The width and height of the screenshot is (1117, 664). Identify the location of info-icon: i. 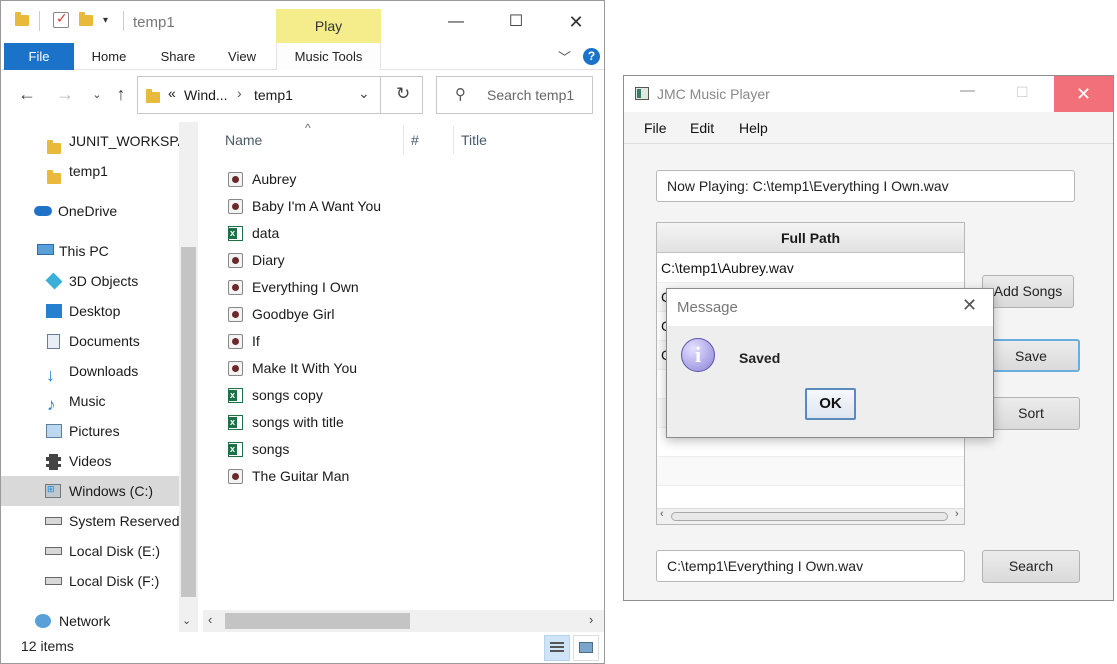
(698, 355).